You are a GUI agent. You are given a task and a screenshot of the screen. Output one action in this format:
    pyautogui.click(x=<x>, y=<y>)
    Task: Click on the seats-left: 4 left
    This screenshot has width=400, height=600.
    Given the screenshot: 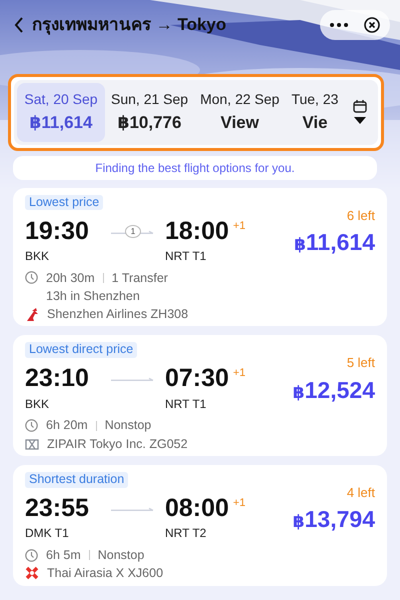 What is the action you would take?
    pyautogui.click(x=360, y=493)
    